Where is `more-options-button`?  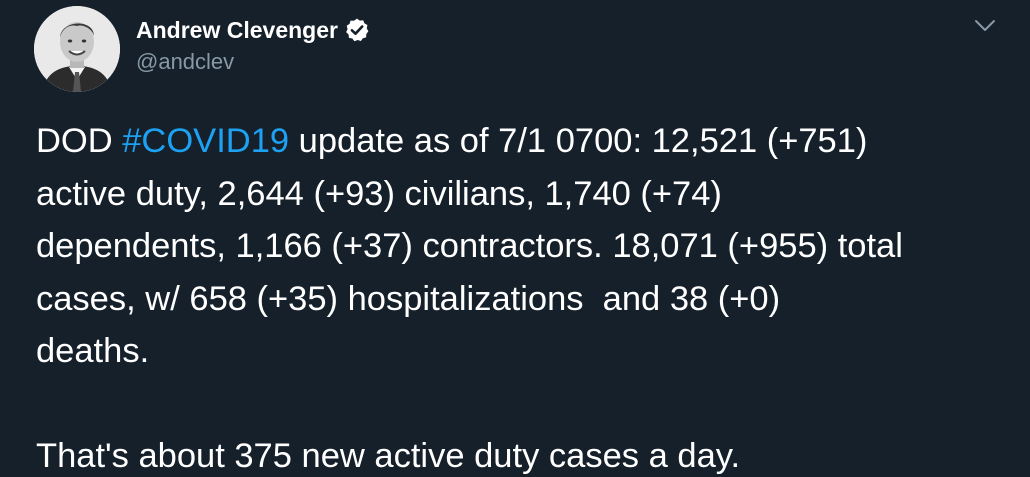
more-options-button is located at coordinates (985, 26).